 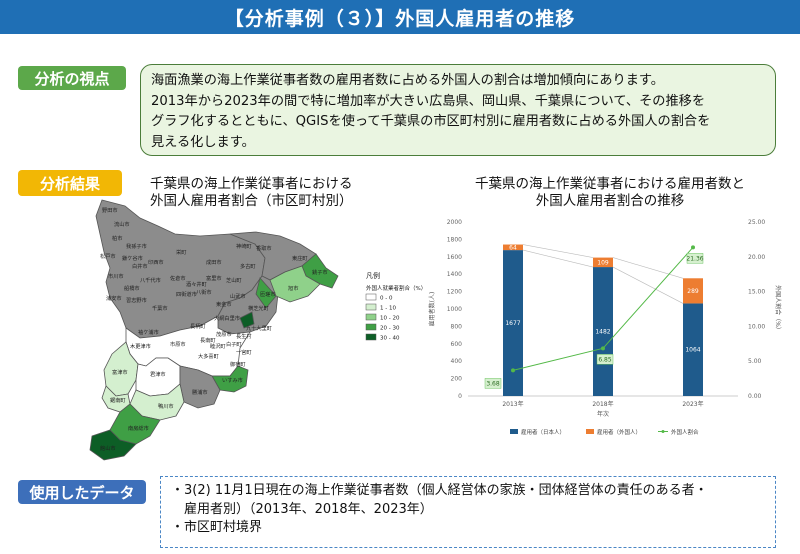 What do you see at coordinates (454, 222) in the screenshot?
I see `y-tick-label: 2000` at bounding box center [454, 222].